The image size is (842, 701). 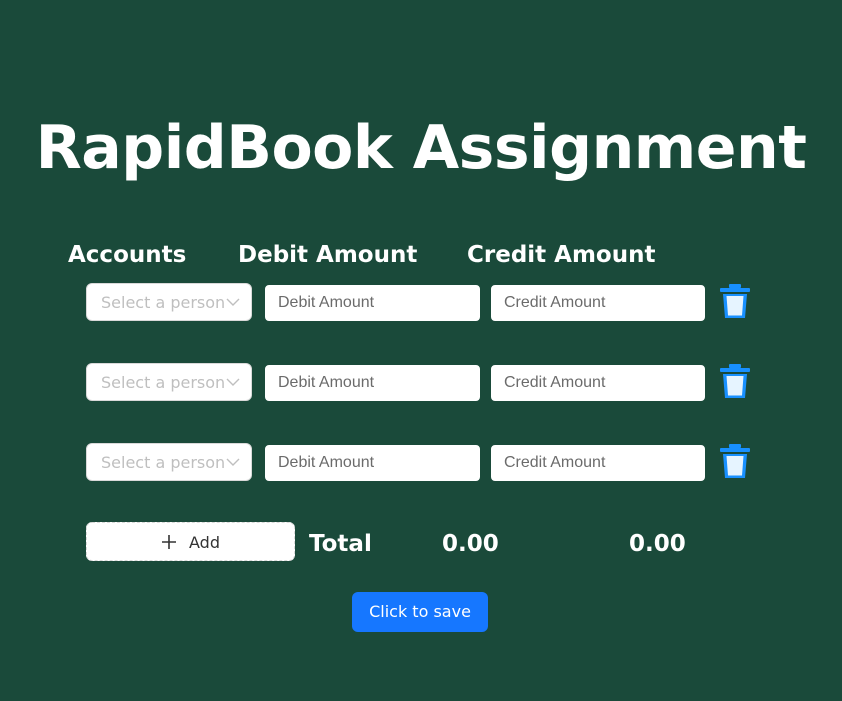 I want to click on credit-amount-header: Credit Amount, so click(x=561, y=255).